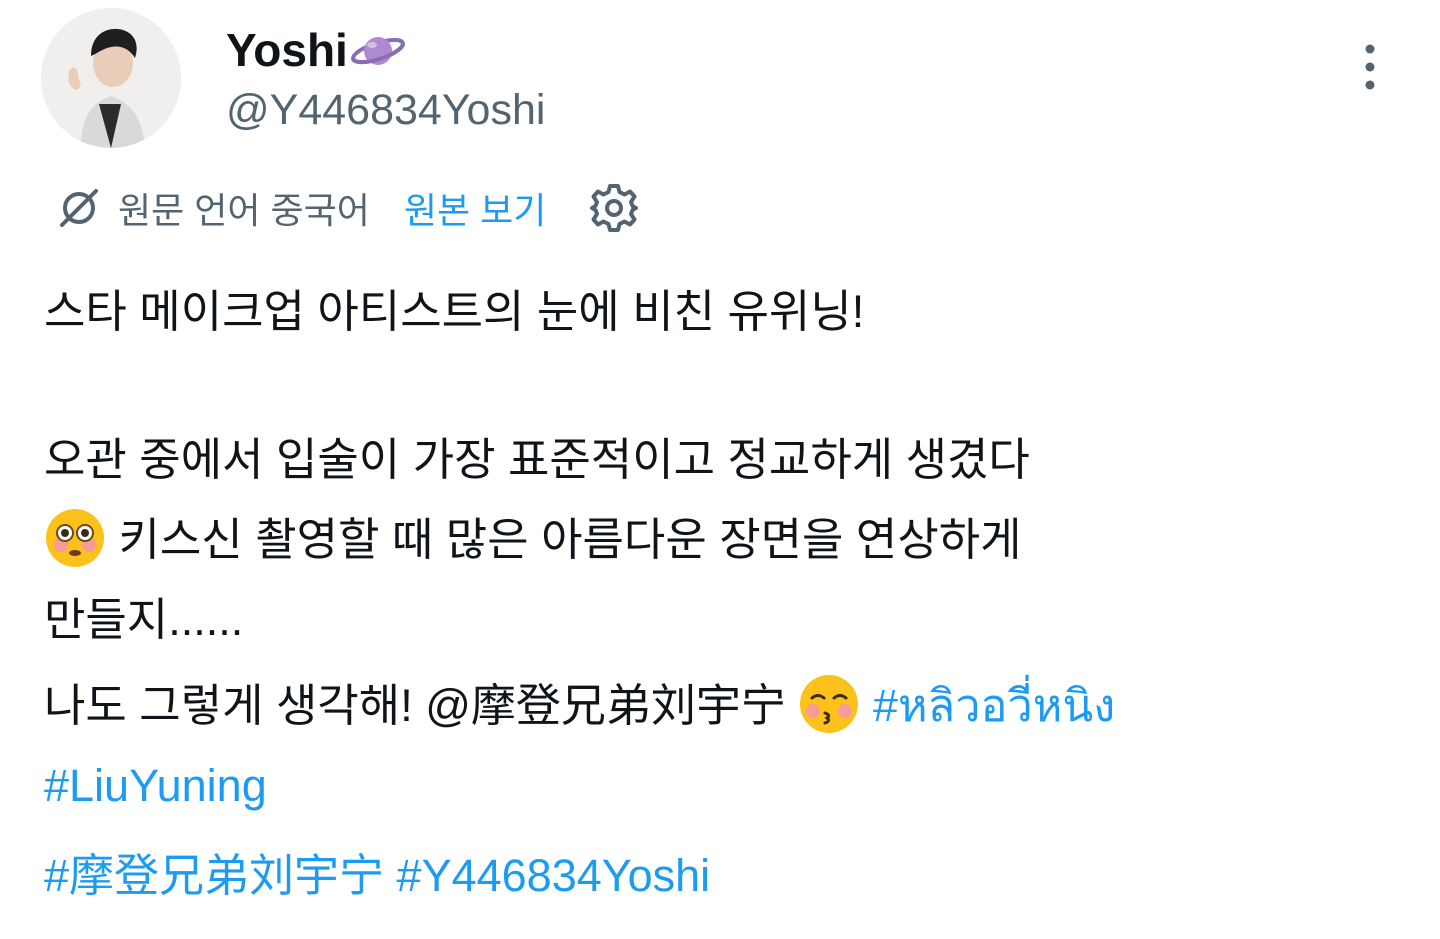 Image resolution: width=1440 pixels, height=939 pixels. I want to click on more-options-icon, so click(1370, 67).